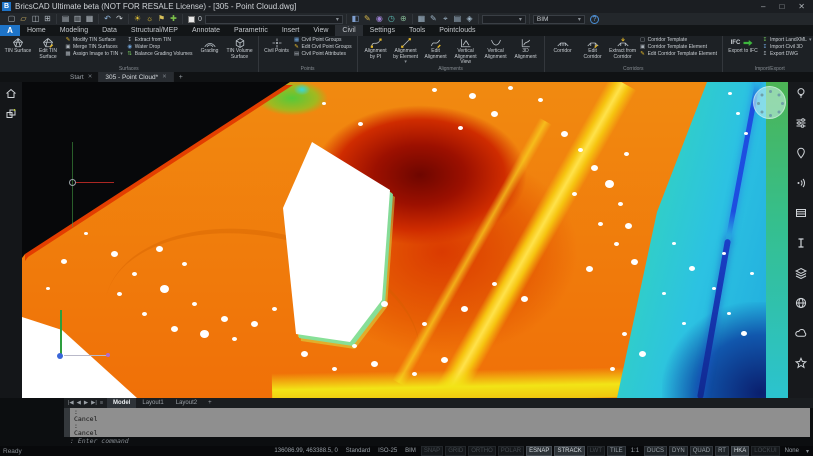 The image size is (813, 456). What do you see at coordinates (149, 19) in the screenshot?
I see `bulb-icon: ☼` at bounding box center [149, 19].